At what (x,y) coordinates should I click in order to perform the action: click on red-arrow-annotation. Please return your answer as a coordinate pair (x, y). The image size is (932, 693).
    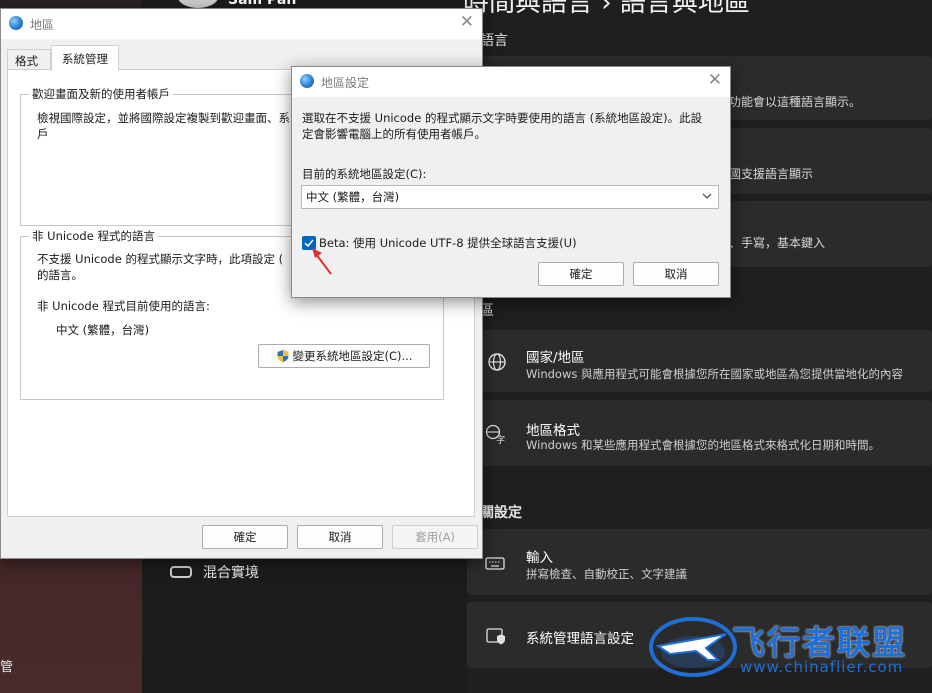
    Looking at the image, I should click on (322, 261).